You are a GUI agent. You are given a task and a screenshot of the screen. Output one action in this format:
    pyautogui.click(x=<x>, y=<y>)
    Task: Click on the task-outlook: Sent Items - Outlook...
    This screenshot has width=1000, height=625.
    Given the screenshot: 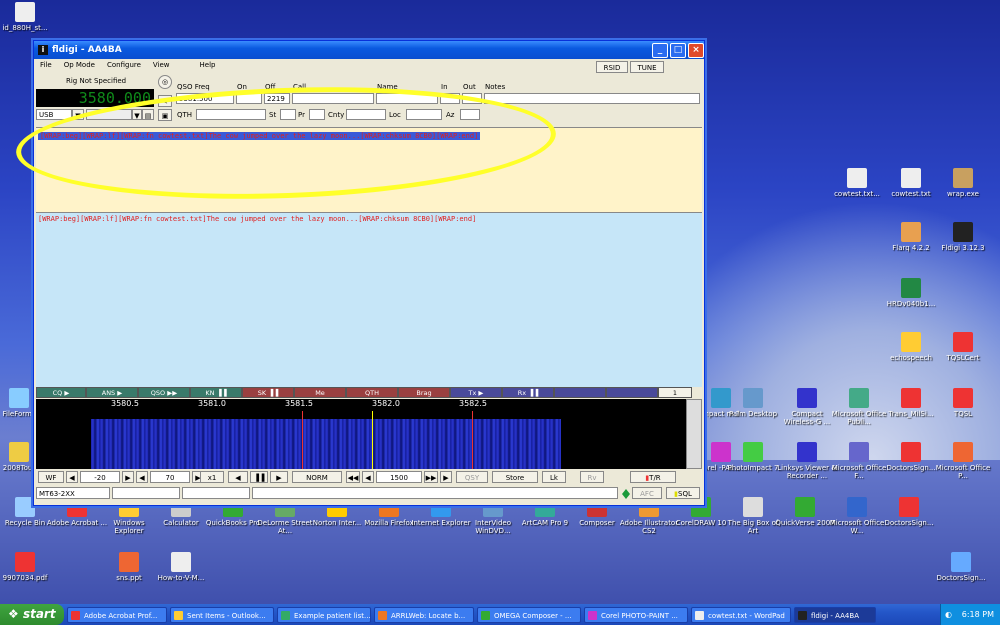 What is the action you would take?
    pyautogui.click(x=222, y=614)
    